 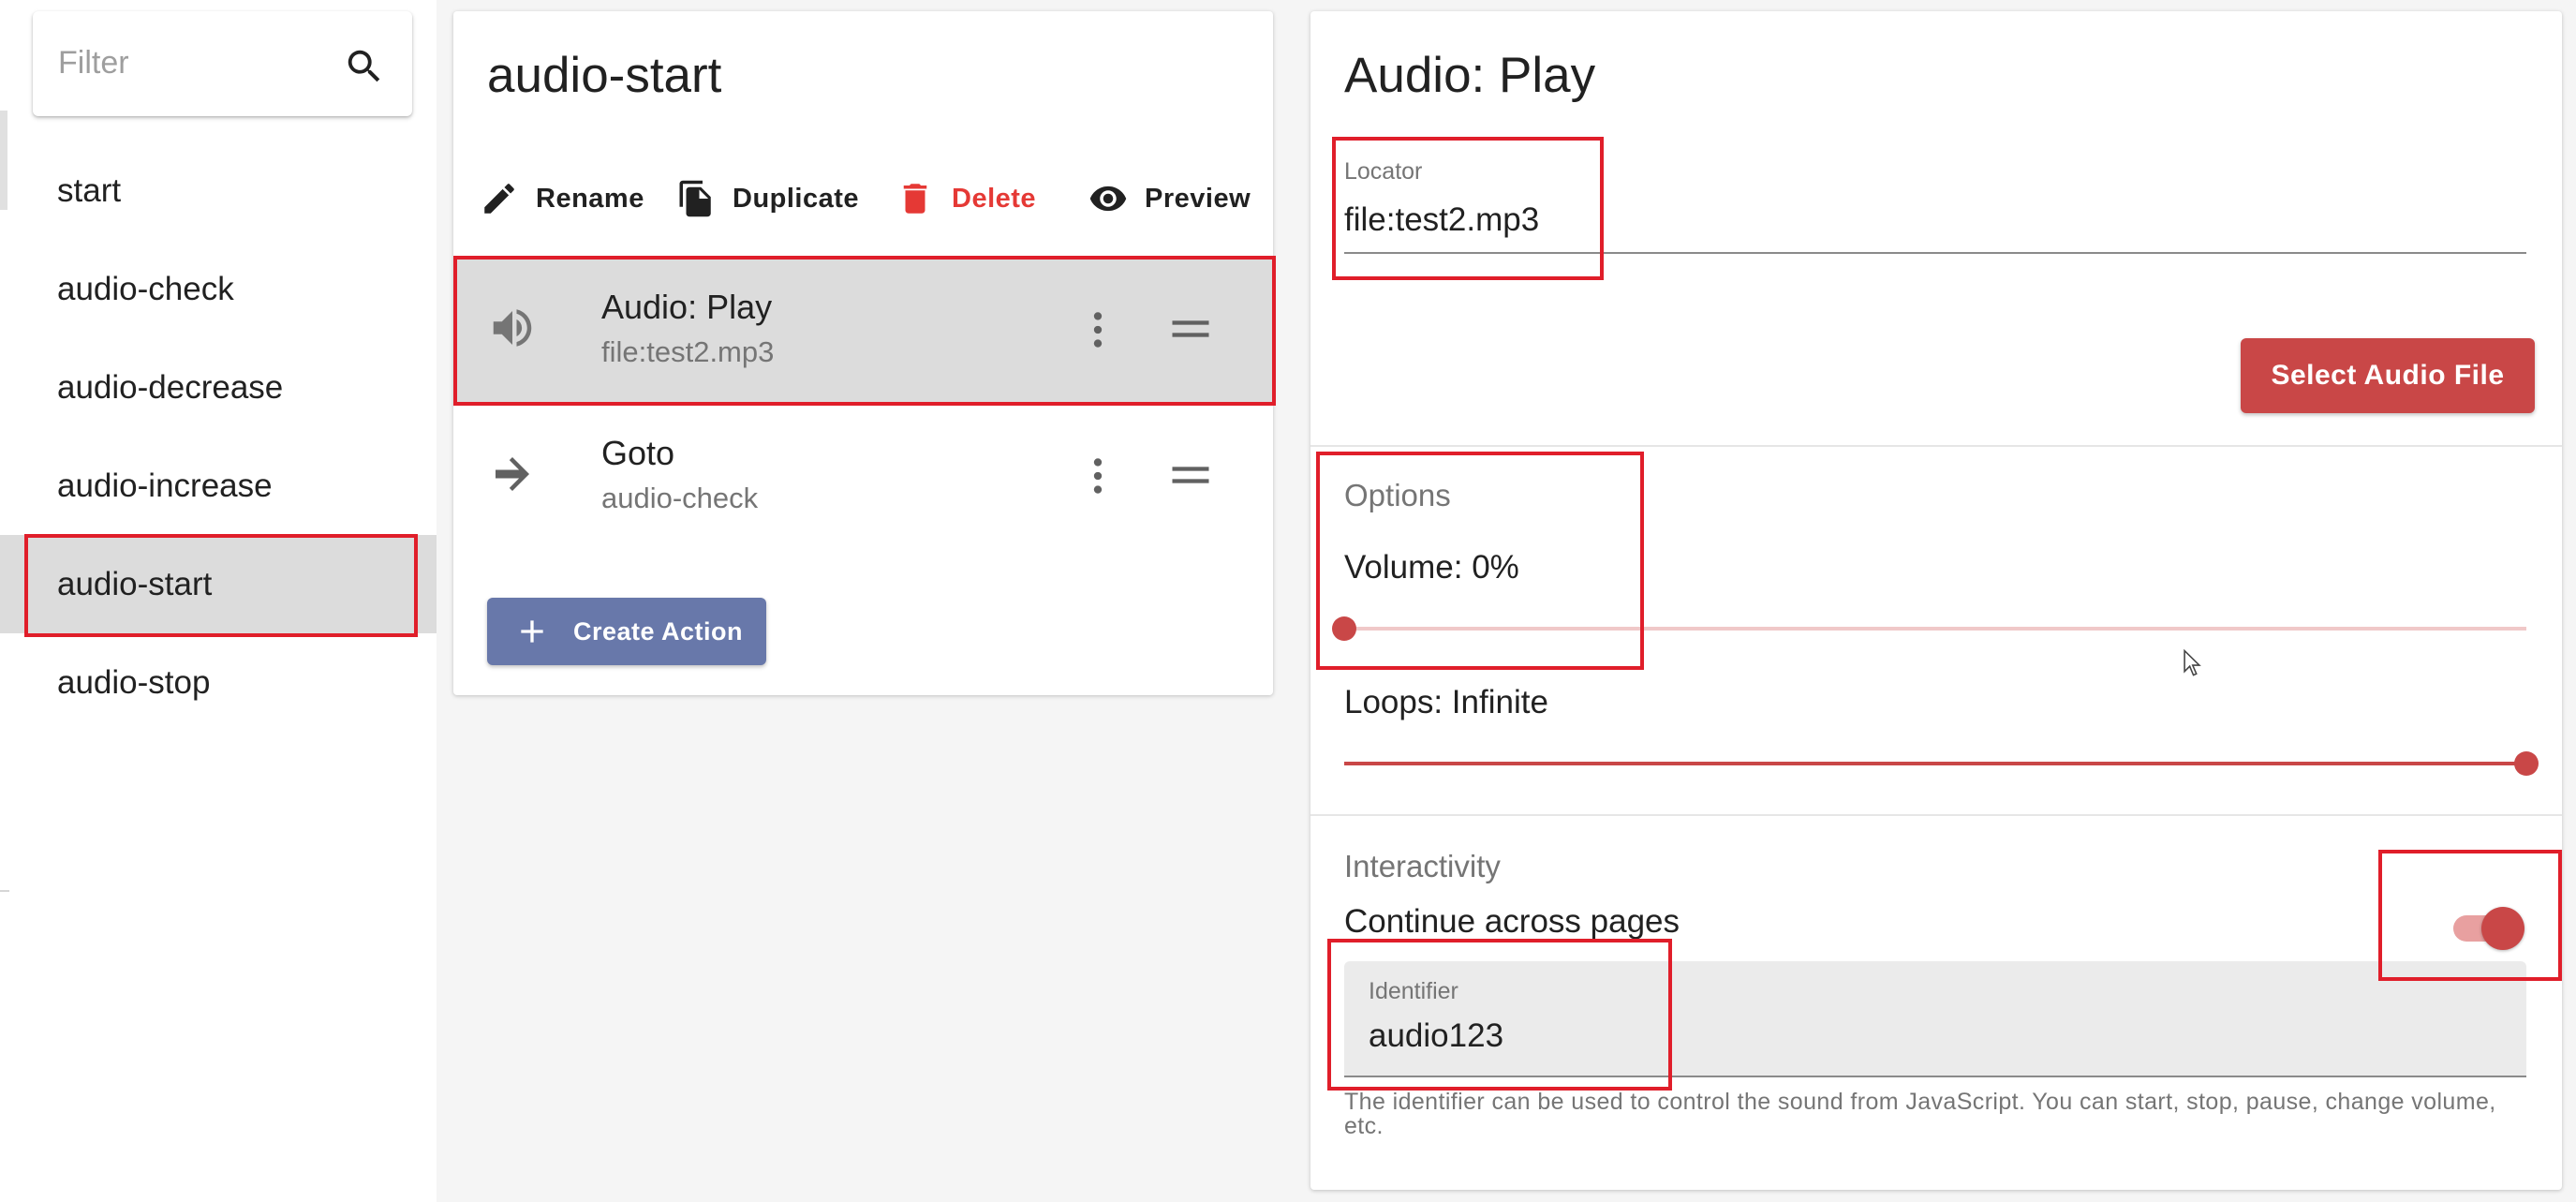 I want to click on delete-button: Delete, so click(x=966, y=198).